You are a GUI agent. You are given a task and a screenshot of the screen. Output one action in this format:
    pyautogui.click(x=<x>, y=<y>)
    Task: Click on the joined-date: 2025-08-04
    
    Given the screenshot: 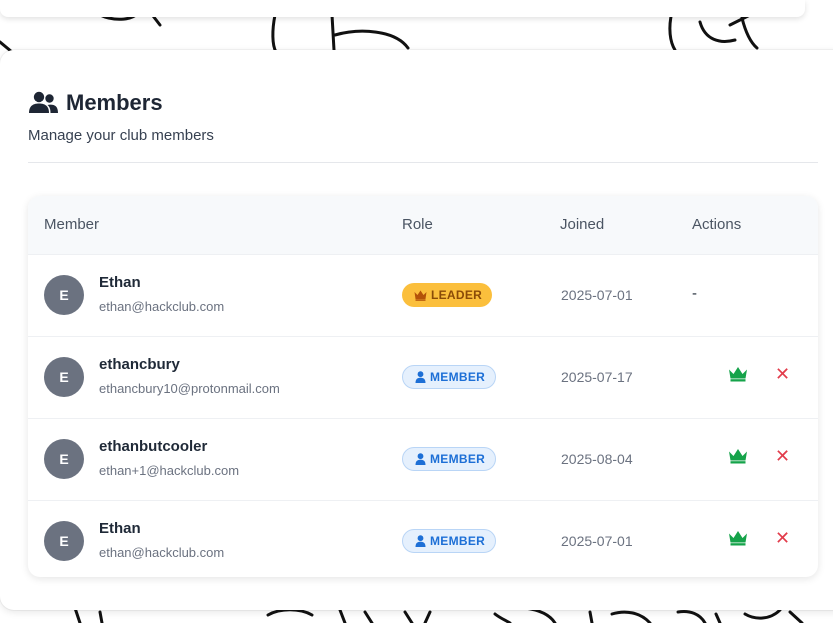 What is the action you would take?
    pyautogui.click(x=597, y=459)
    